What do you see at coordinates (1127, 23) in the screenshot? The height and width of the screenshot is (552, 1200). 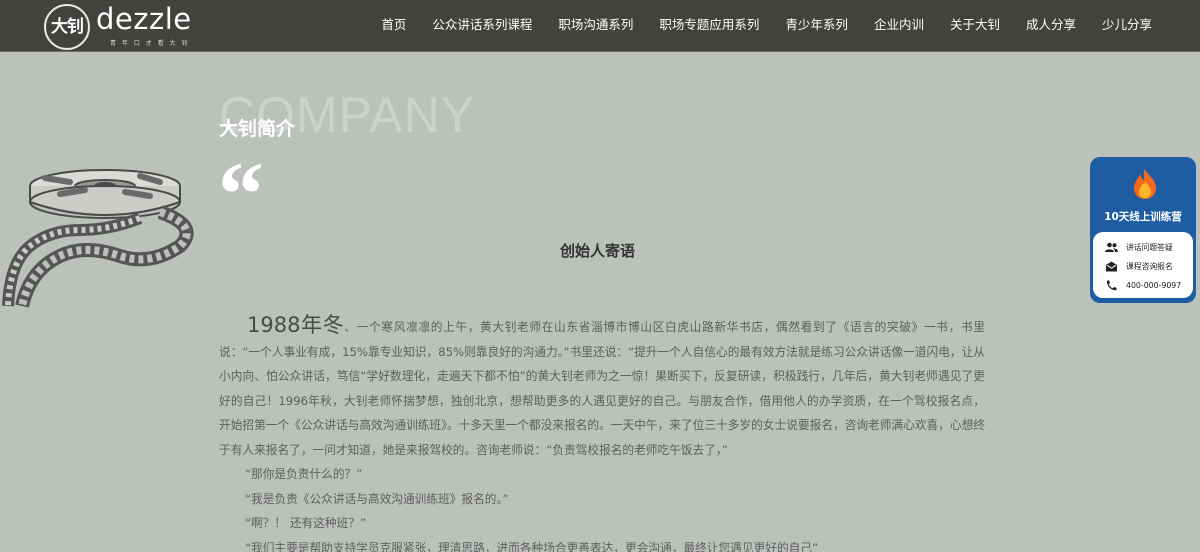 I see `nav-item-kids-sharing: 少儿分享` at bounding box center [1127, 23].